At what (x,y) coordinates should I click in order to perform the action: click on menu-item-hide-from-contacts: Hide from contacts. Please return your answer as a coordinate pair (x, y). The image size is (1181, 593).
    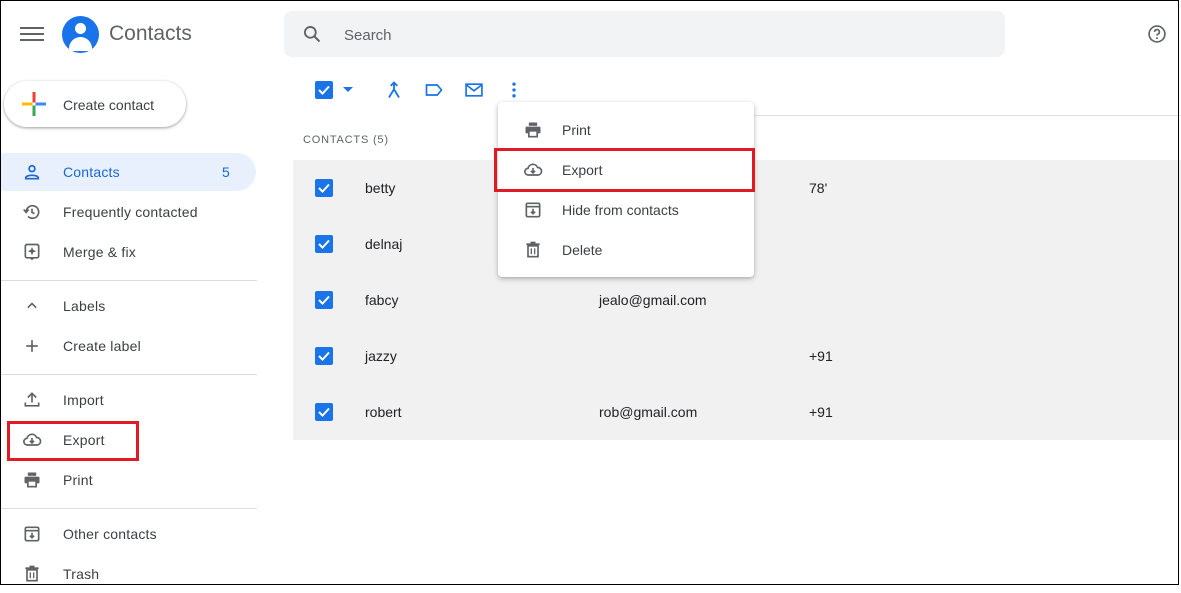
    Looking at the image, I should click on (626, 210).